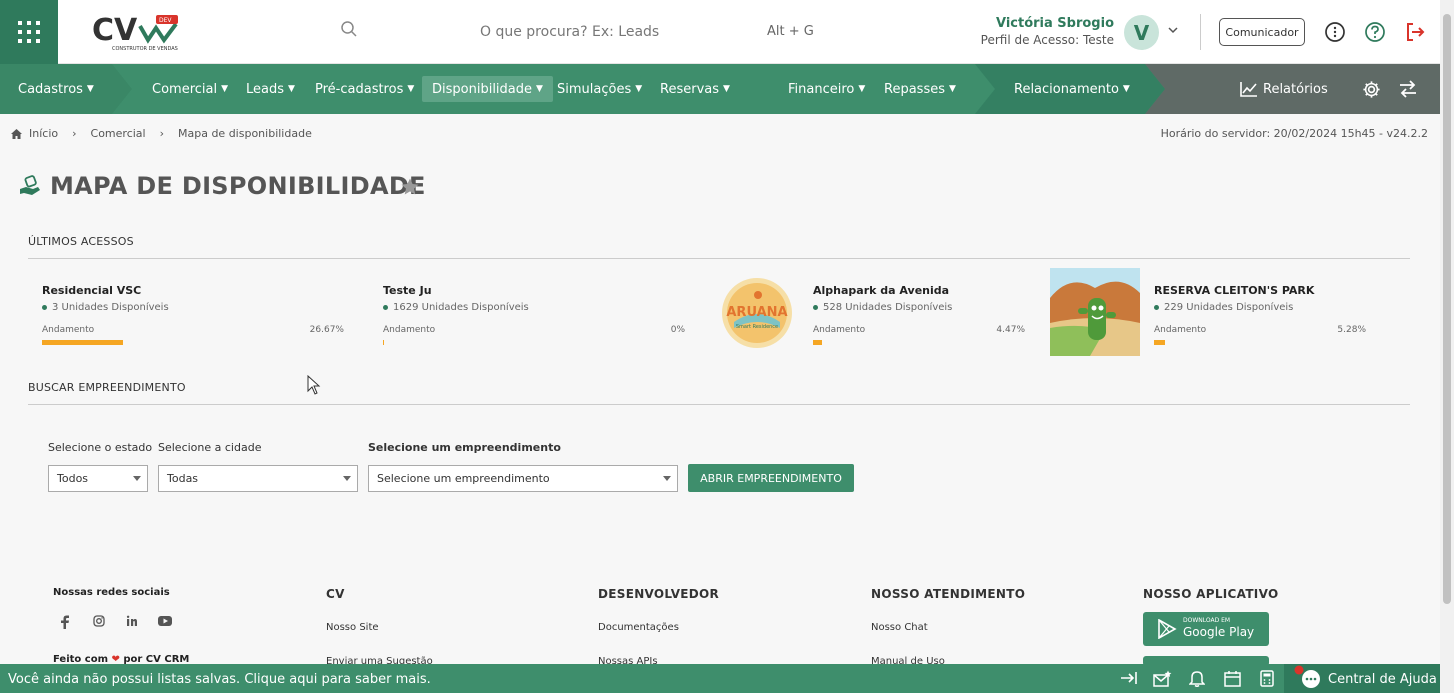 The image size is (1454, 693). Describe the element at coordinates (1375, 32) in the screenshot. I see `help-icon` at that location.